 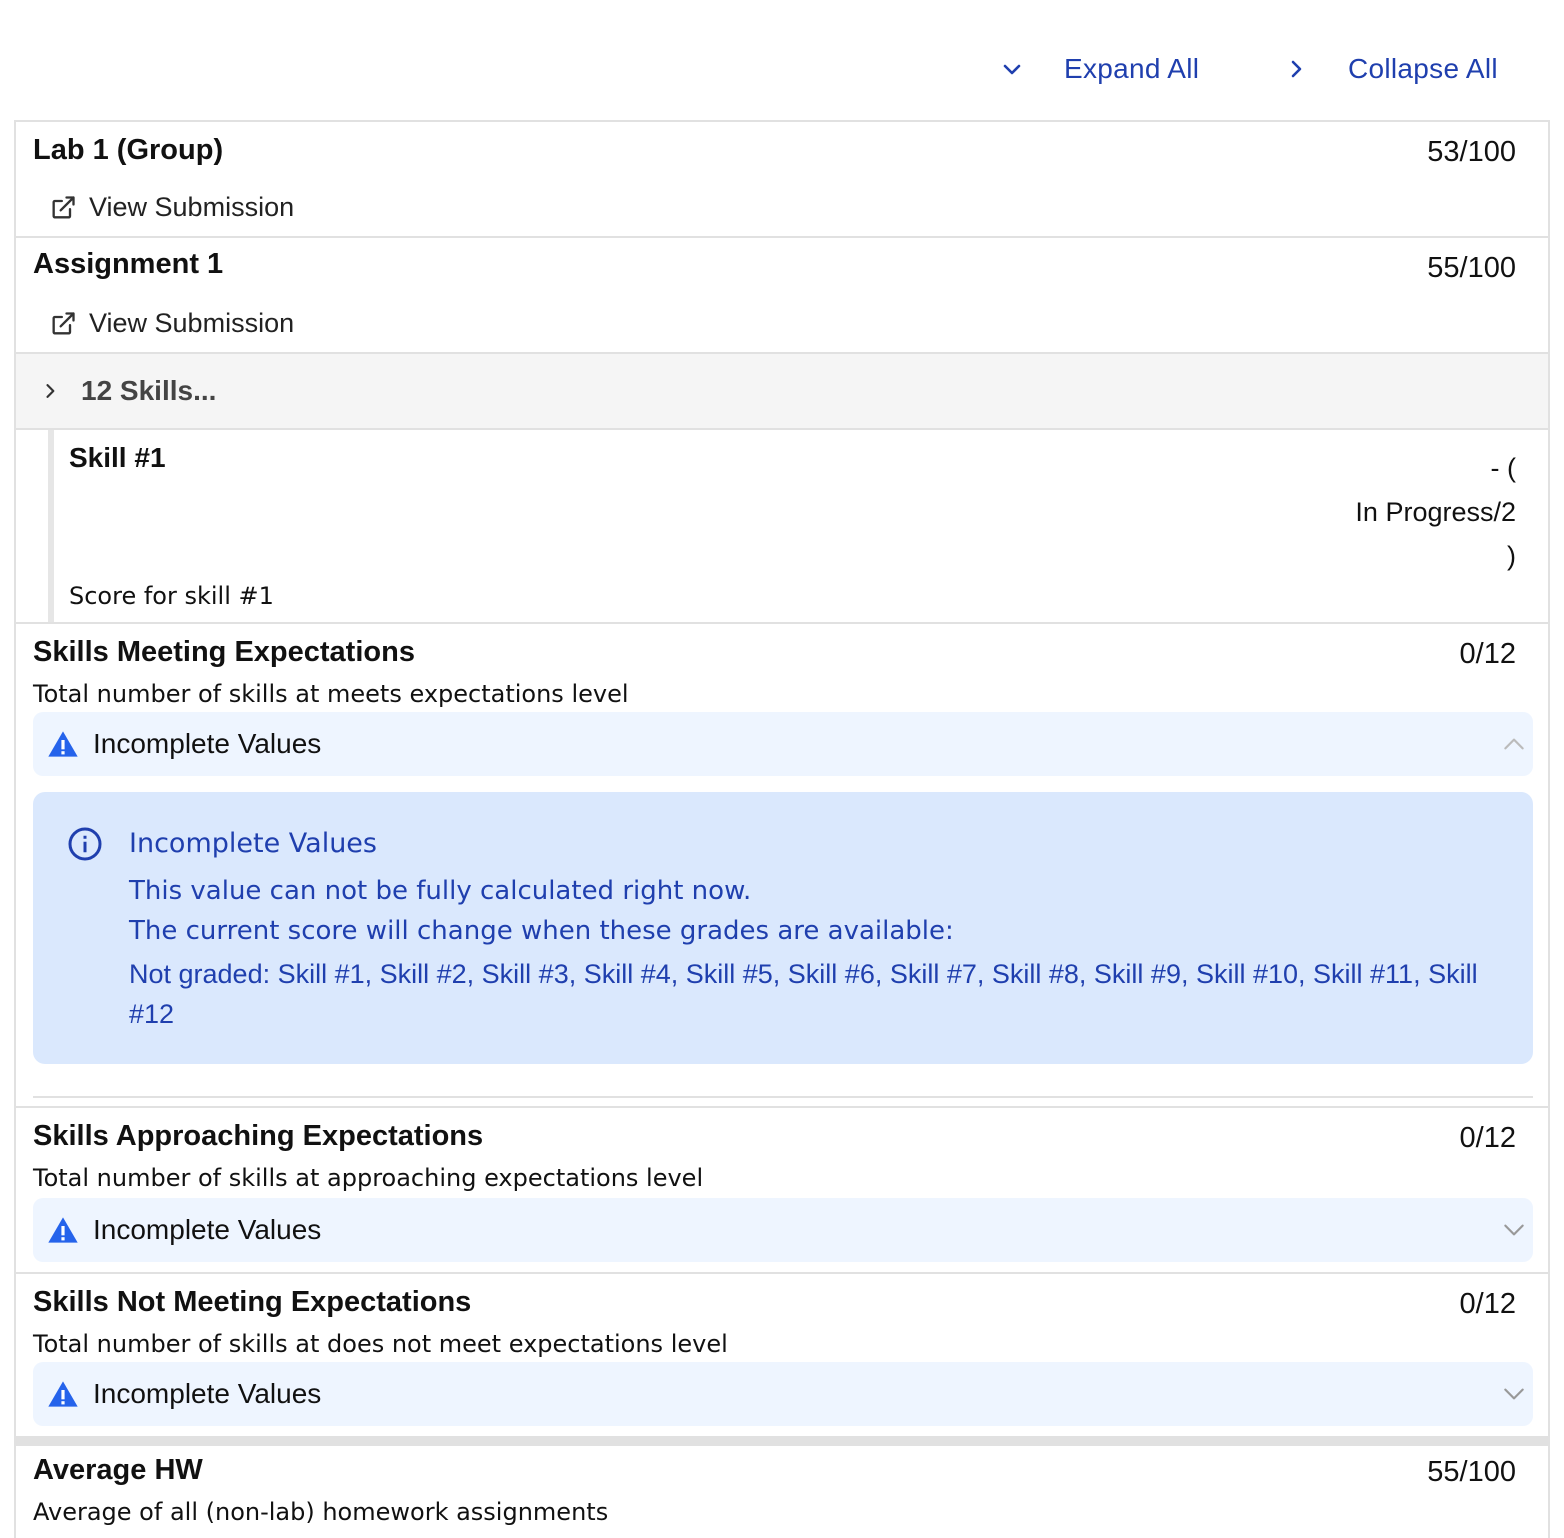 I want to click on skill-score-line-3: ), so click(x=1511, y=556).